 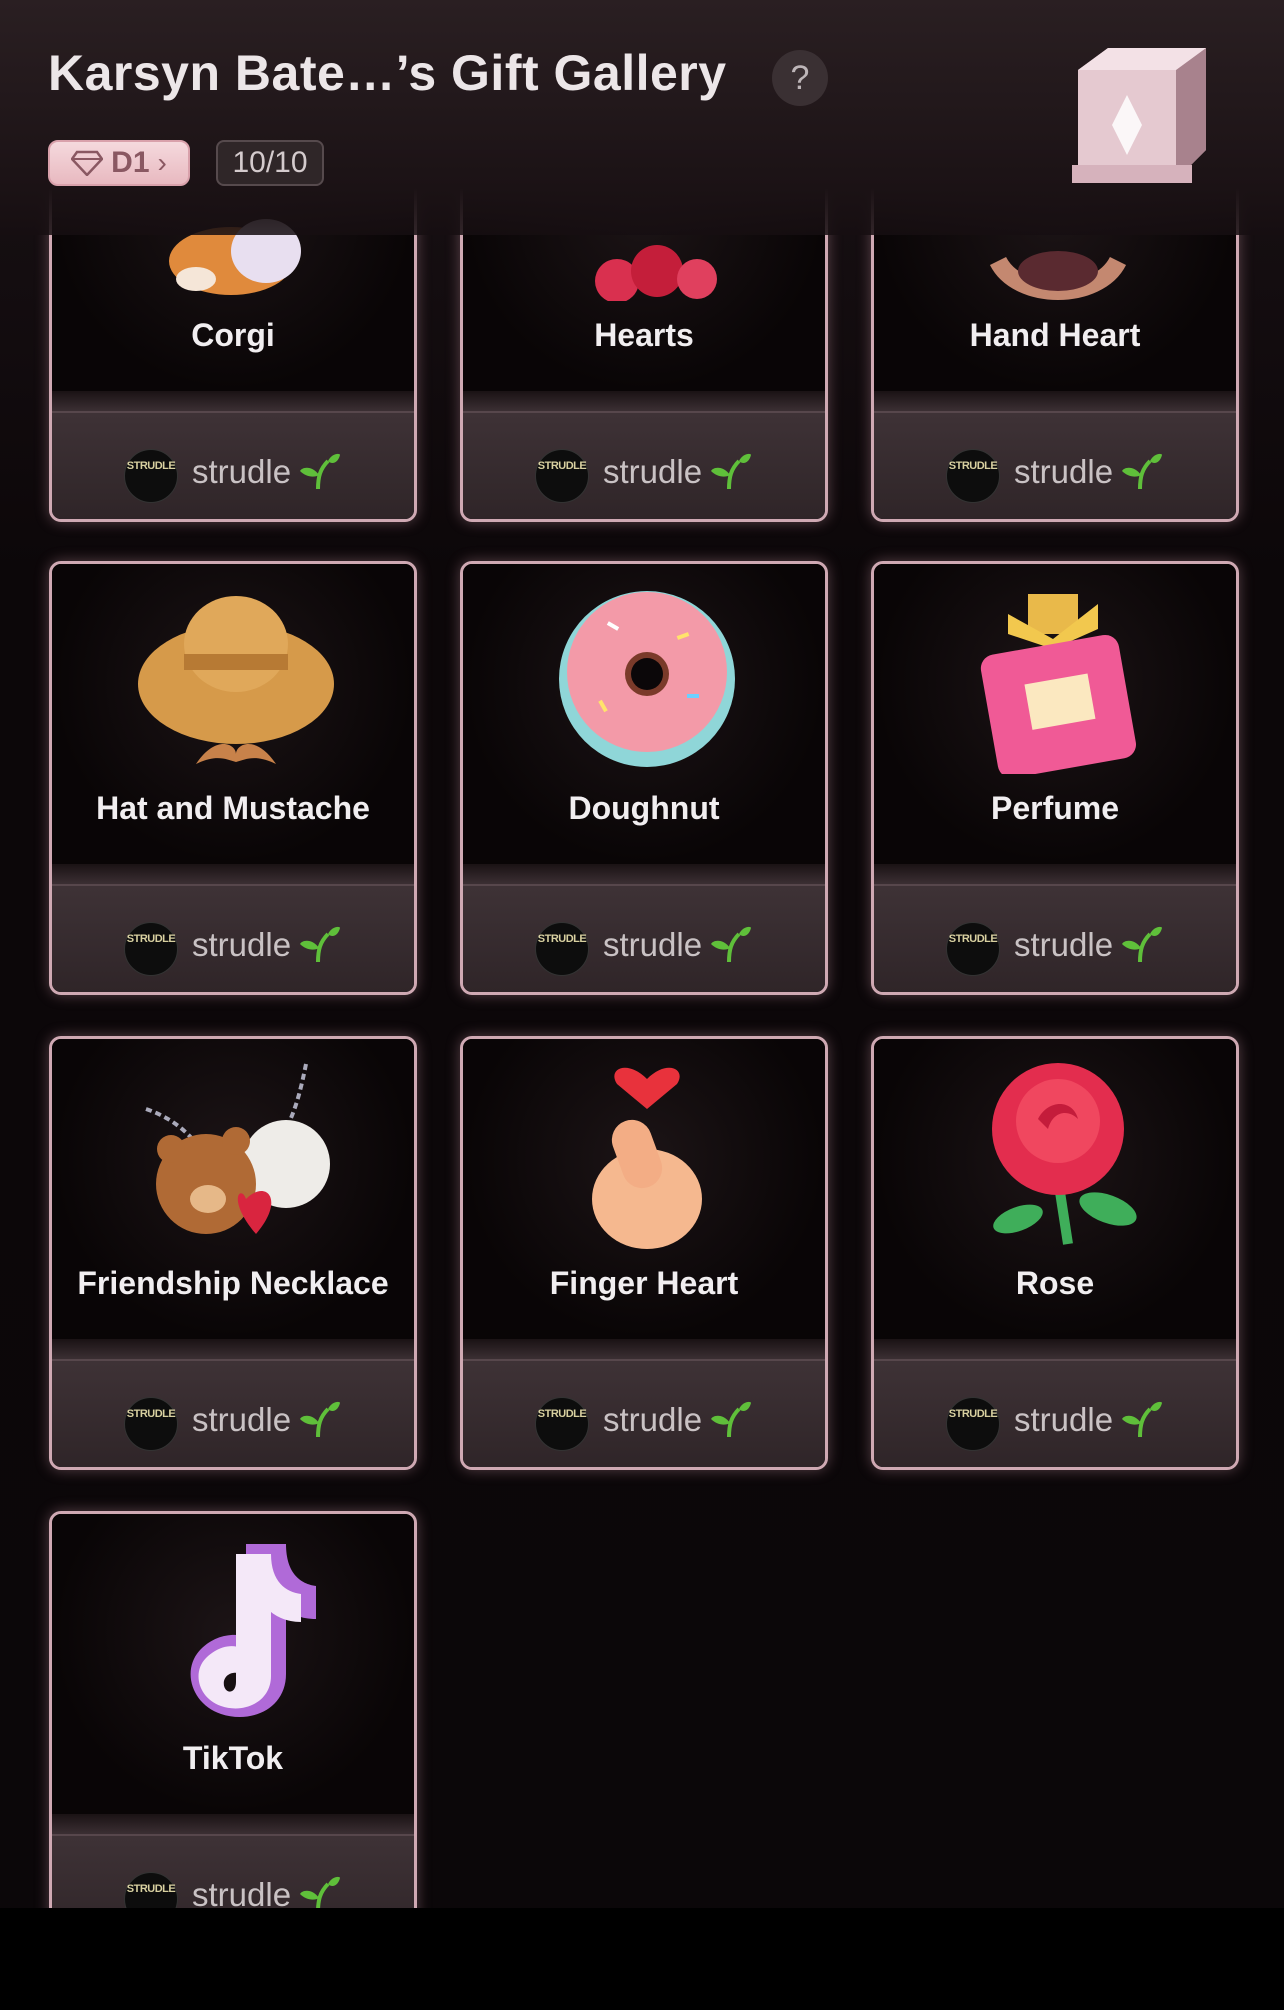 What do you see at coordinates (644, 1283) in the screenshot?
I see `gift-name: Finger Heart` at bounding box center [644, 1283].